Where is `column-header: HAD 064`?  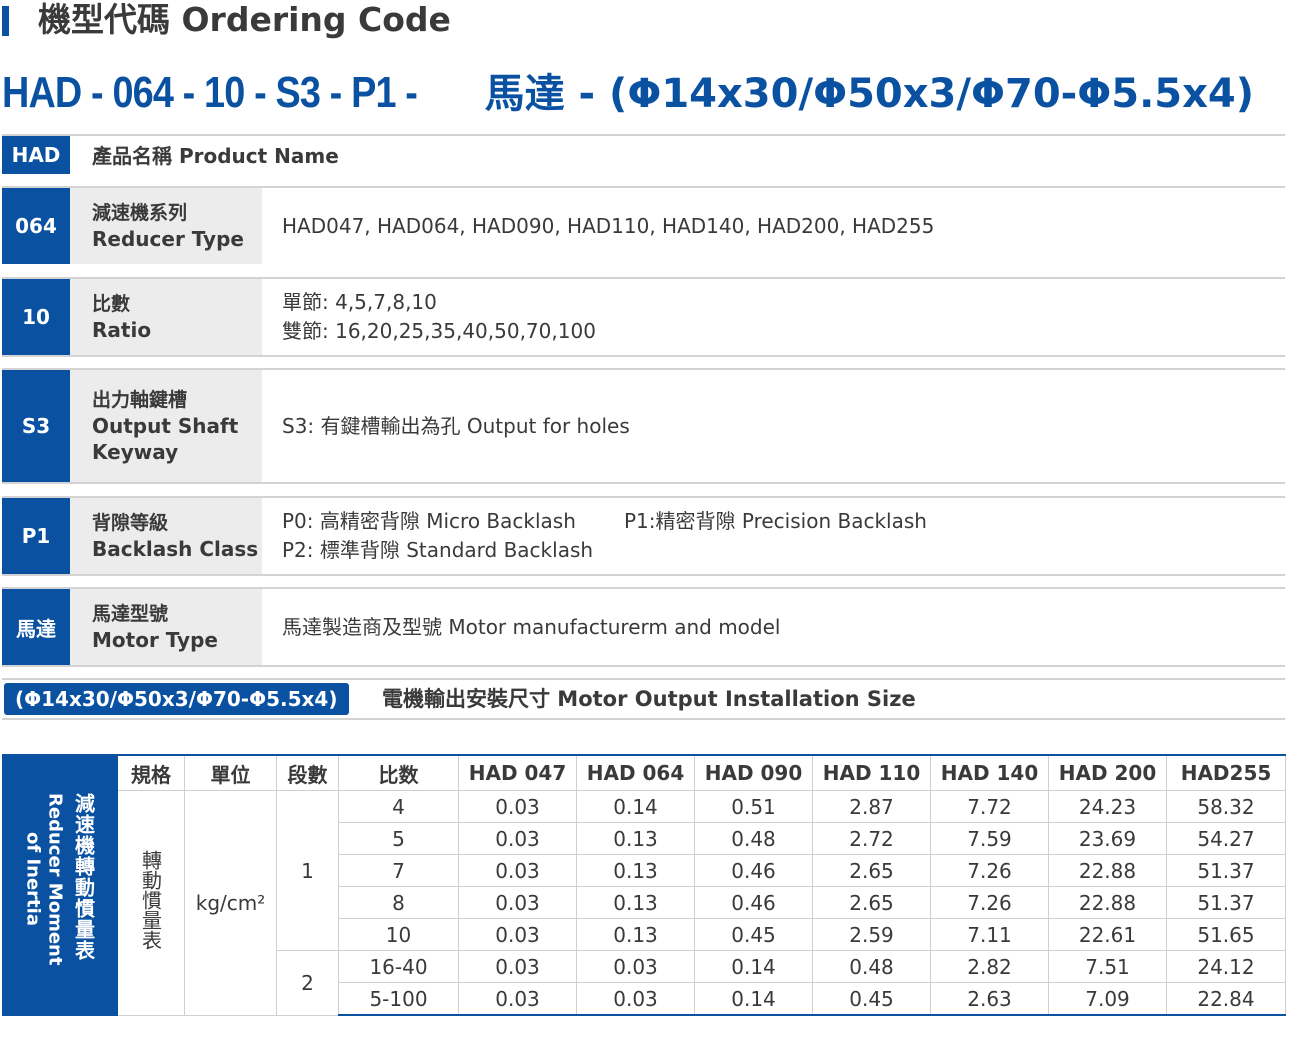 column-header: HAD 064 is located at coordinates (635, 772).